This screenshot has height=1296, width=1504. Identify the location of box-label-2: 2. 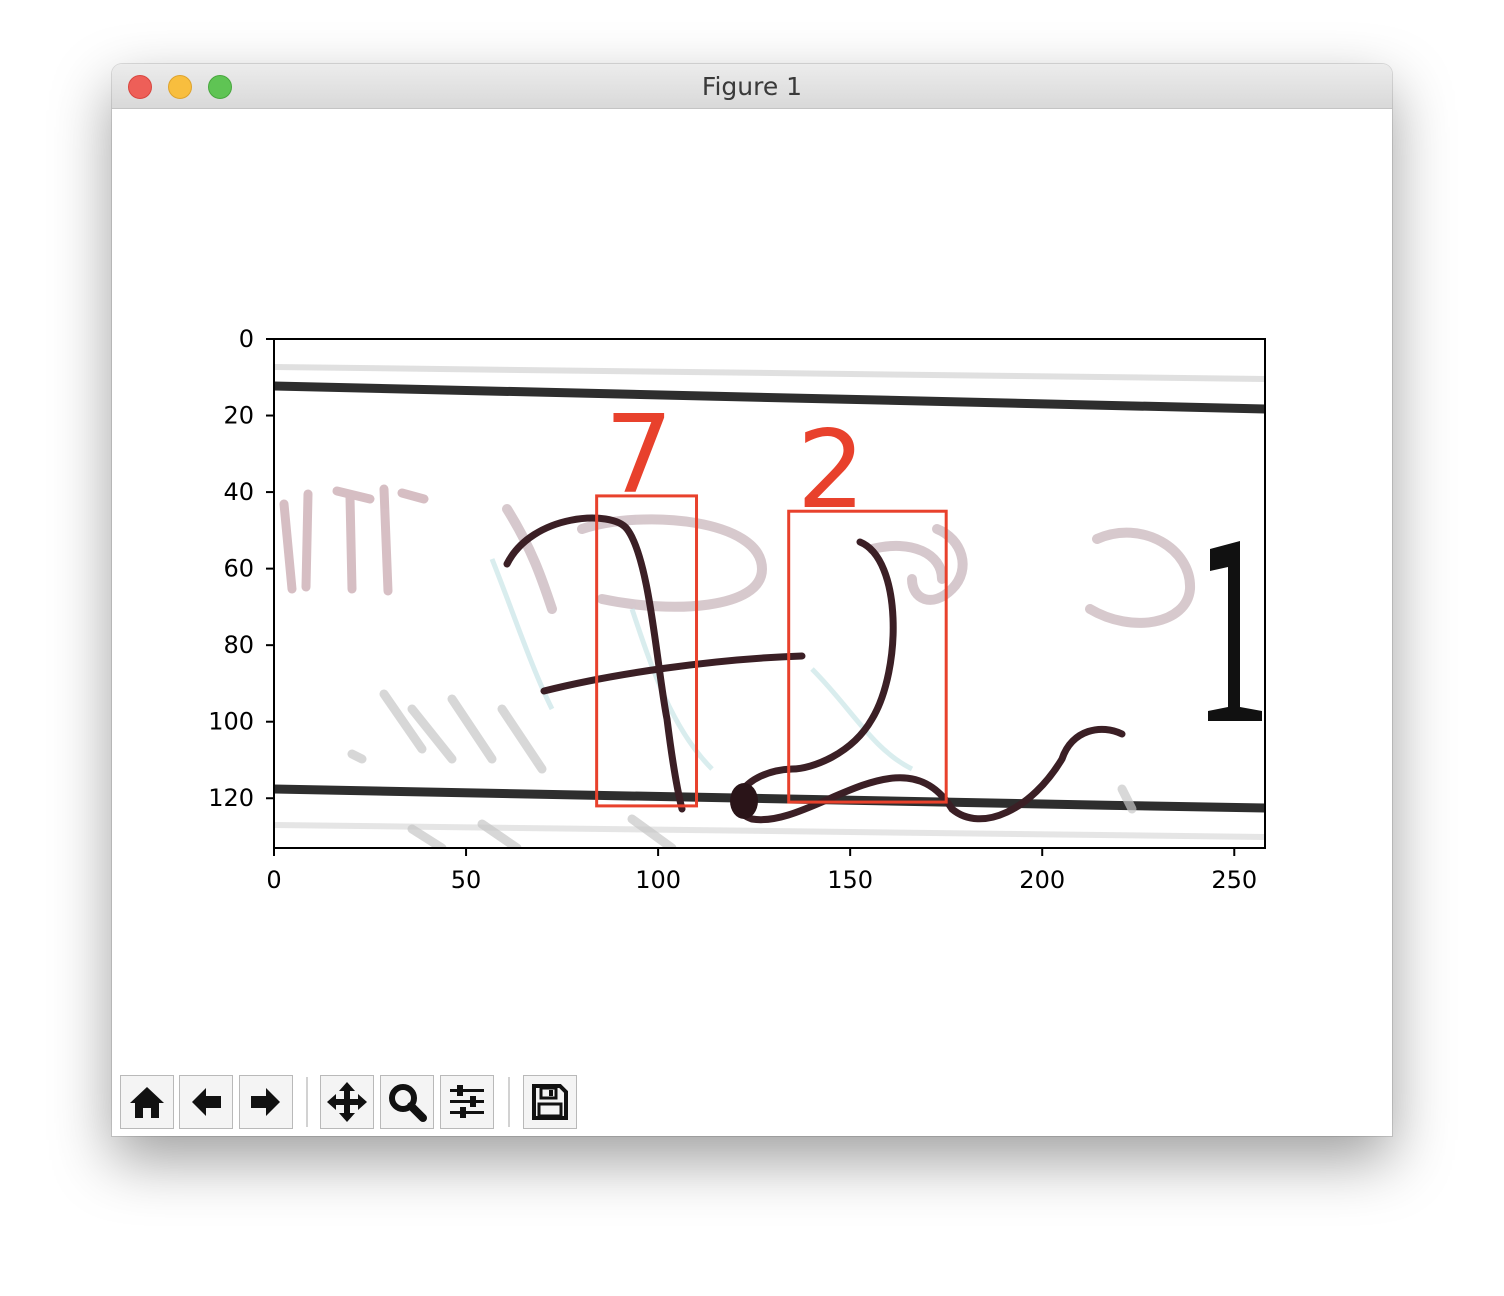
(831, 470).